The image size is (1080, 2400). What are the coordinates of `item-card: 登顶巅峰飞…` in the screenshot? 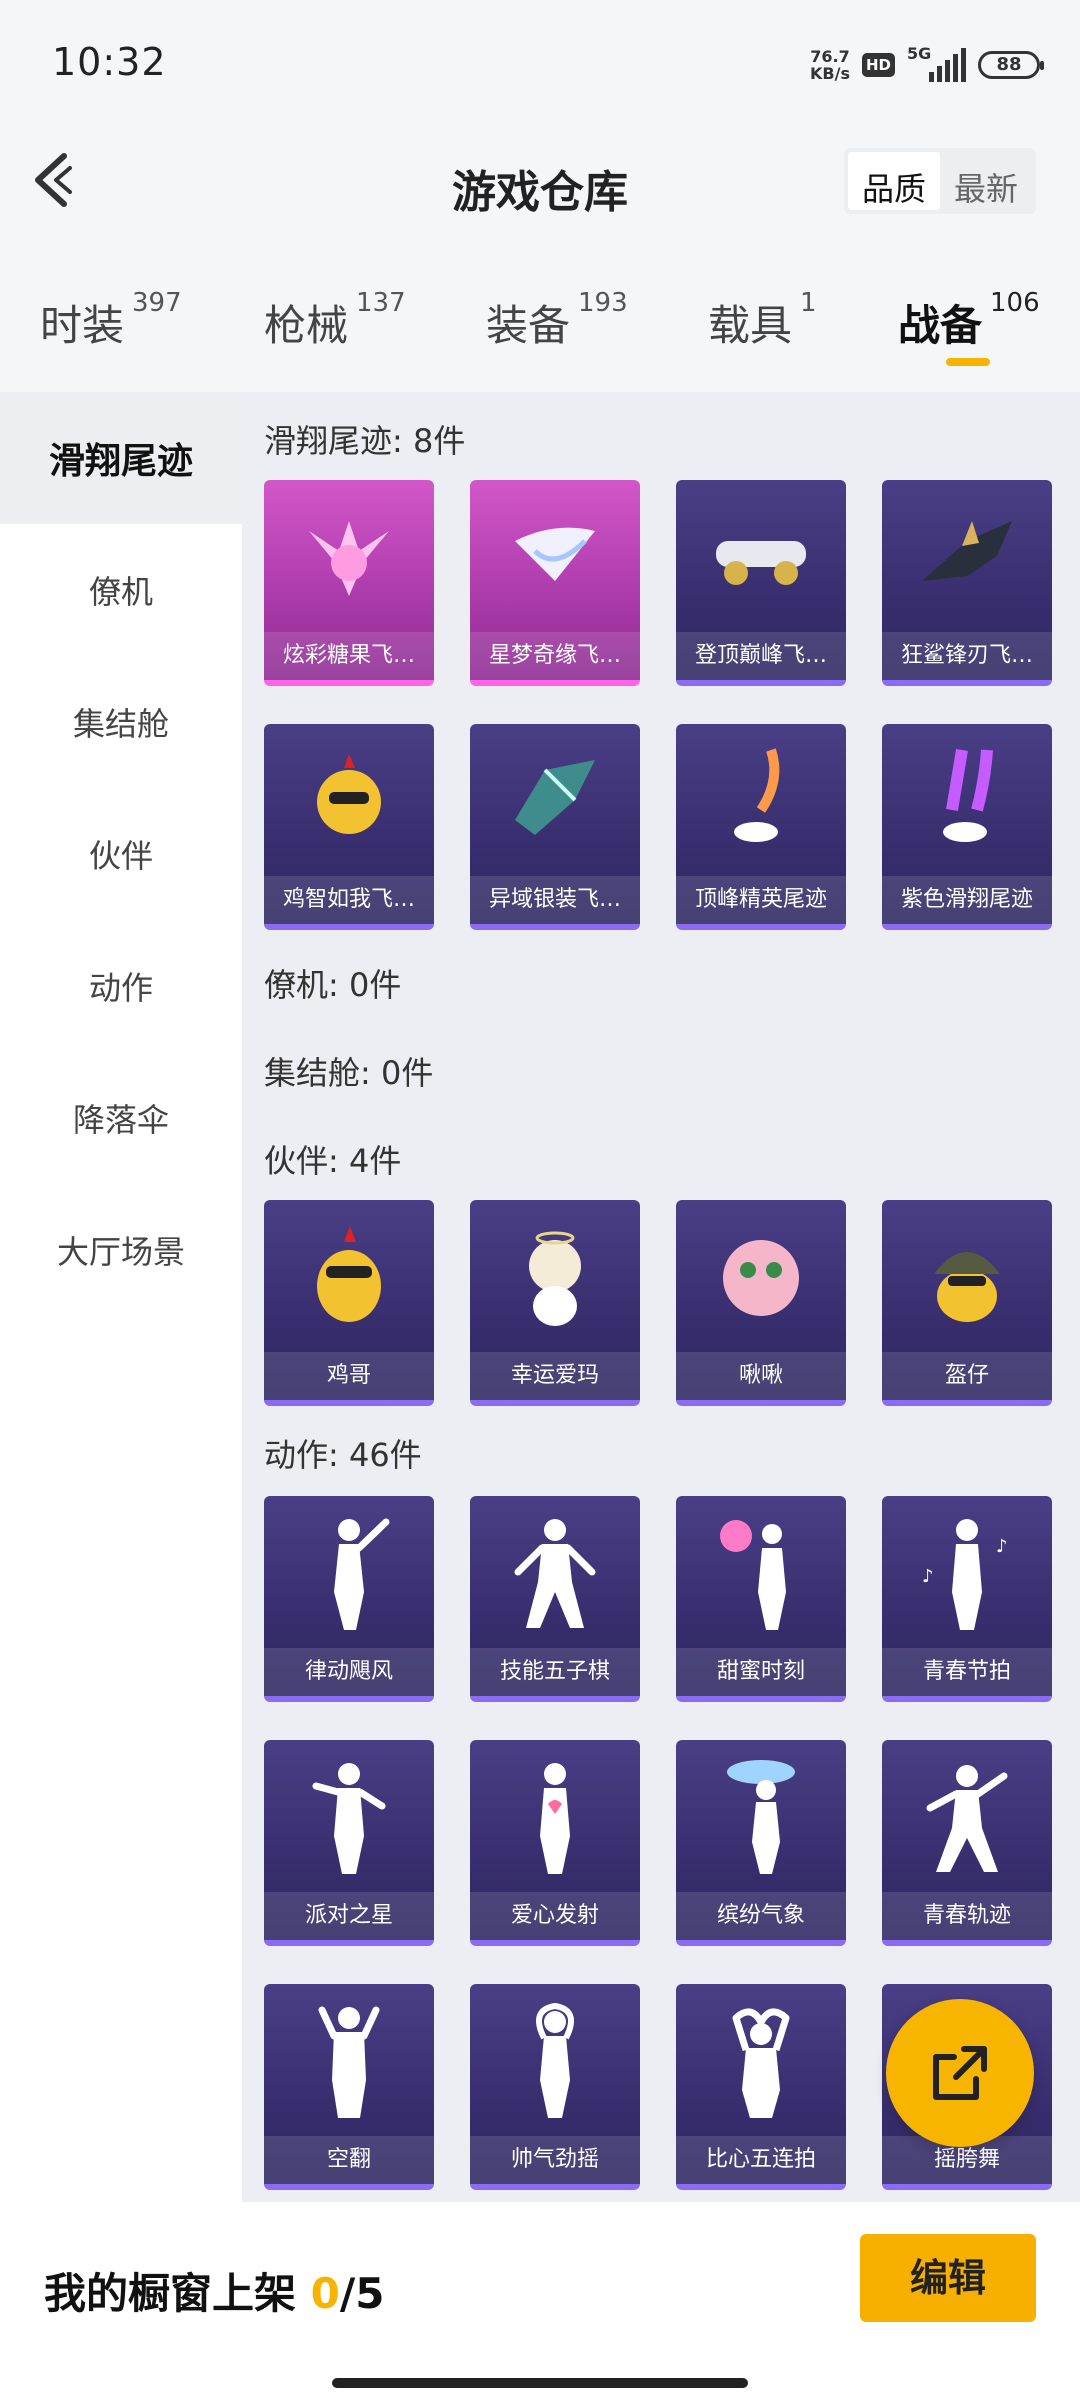 It's located at (761, 583).